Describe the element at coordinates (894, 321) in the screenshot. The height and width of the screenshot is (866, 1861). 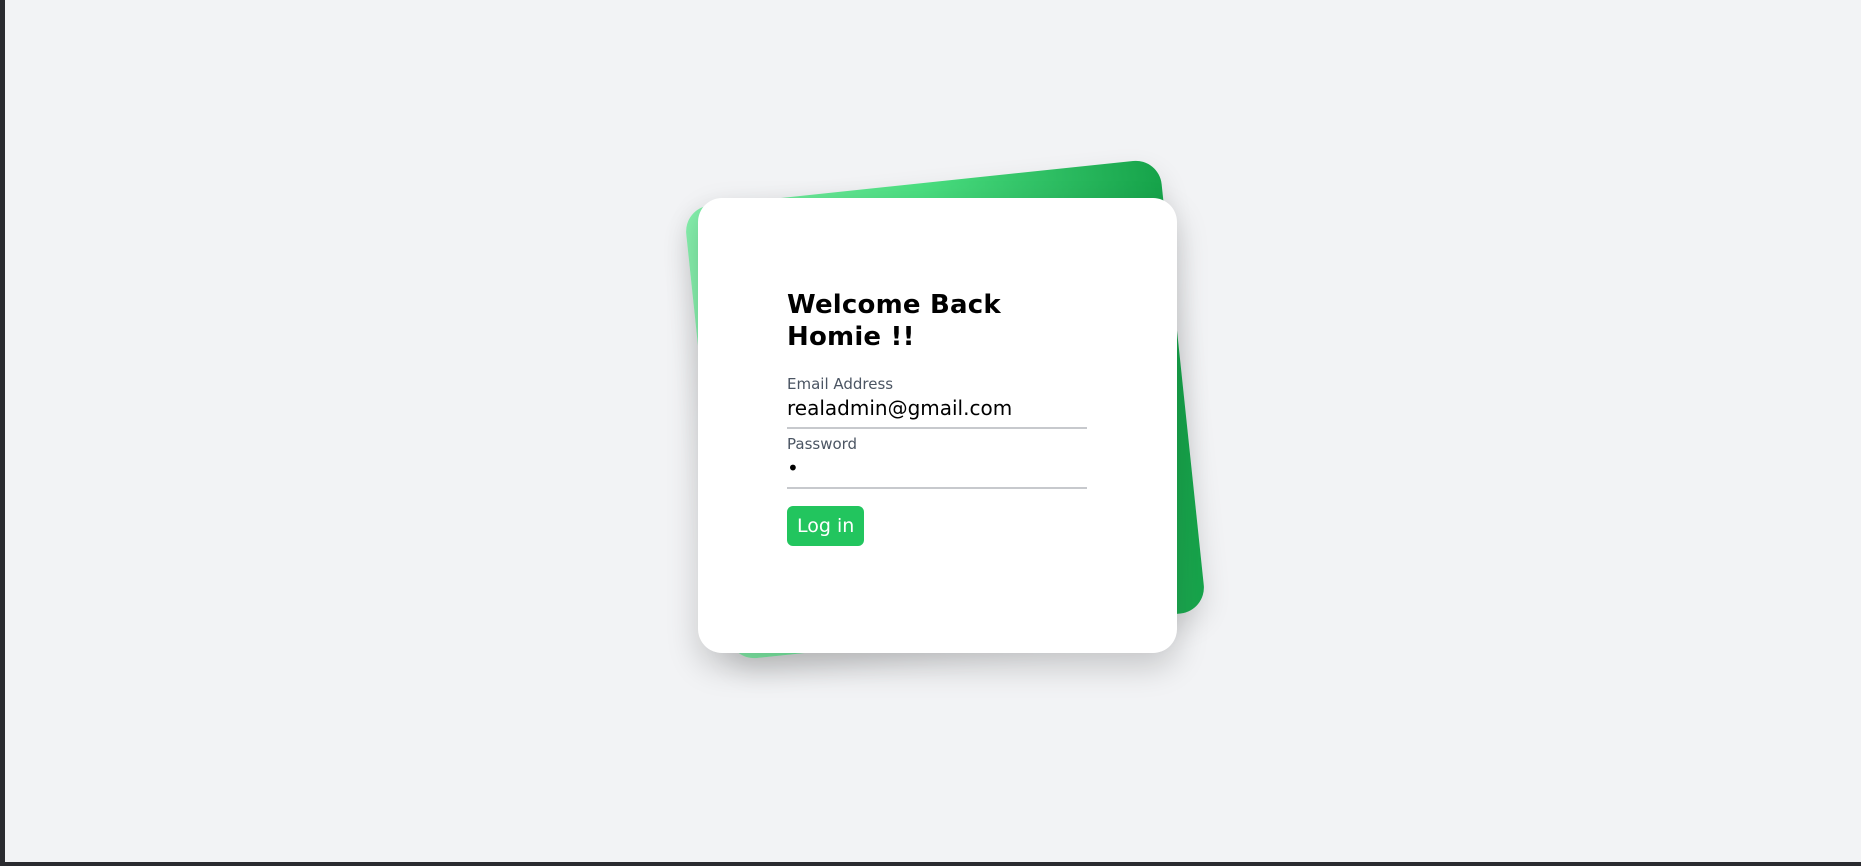
I see `page-title: Welcome Back Homie !!` at that location.